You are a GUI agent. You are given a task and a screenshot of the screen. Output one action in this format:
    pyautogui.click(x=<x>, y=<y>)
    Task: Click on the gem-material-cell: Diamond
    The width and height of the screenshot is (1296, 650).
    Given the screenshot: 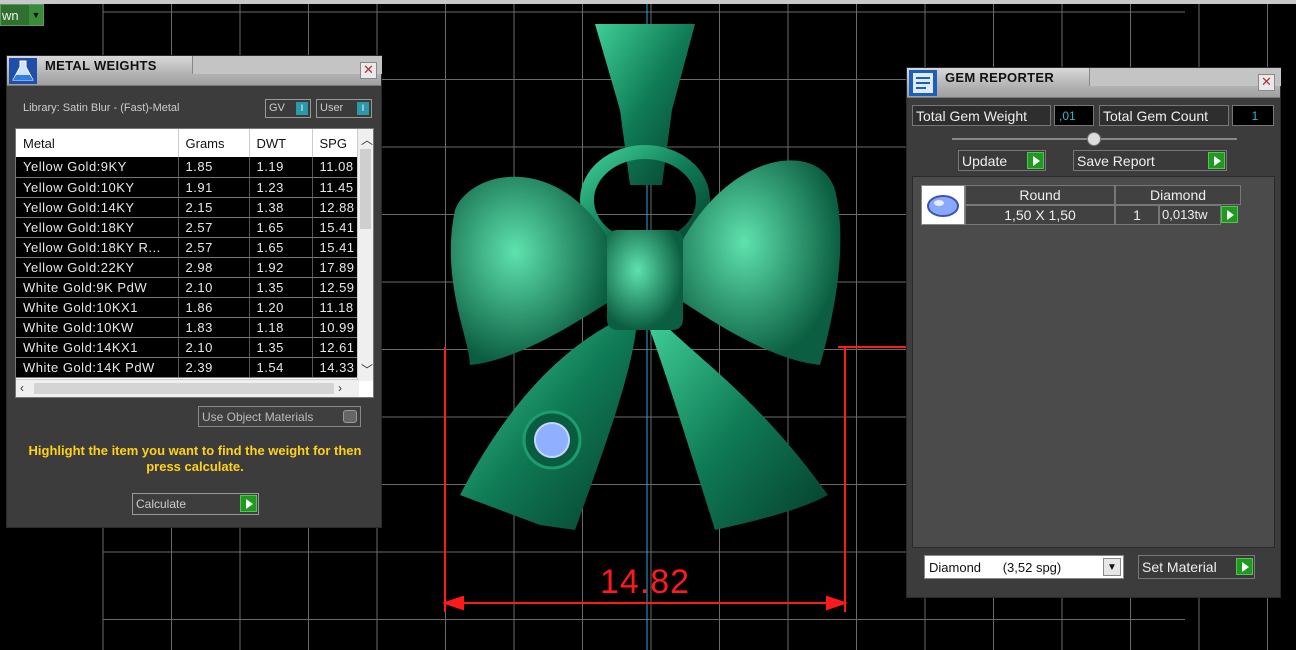 What is the action you would take?
    pyautogui.click(x=1178, y=195)
    